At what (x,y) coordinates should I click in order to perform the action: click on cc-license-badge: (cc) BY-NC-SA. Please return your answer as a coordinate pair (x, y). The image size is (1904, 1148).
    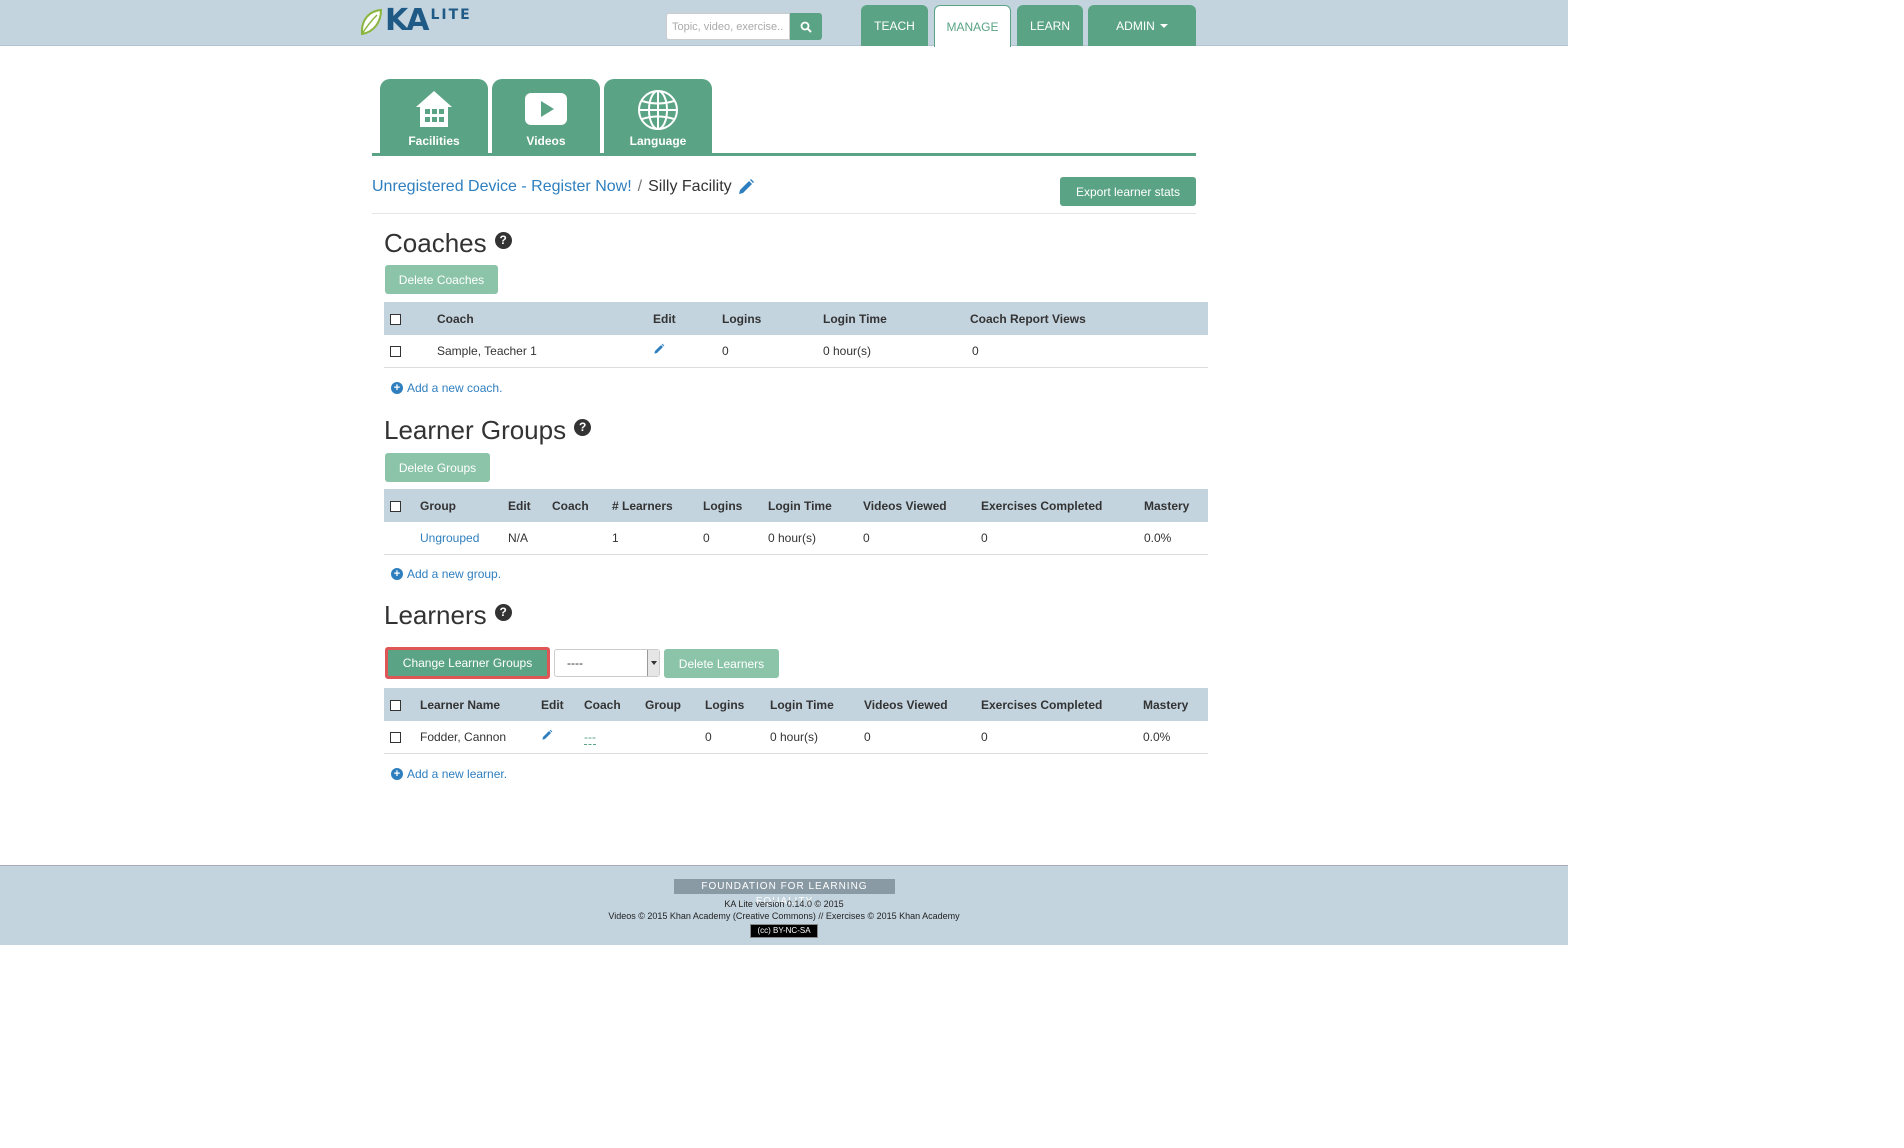
    Looking at the image, I should click on (784, 931).